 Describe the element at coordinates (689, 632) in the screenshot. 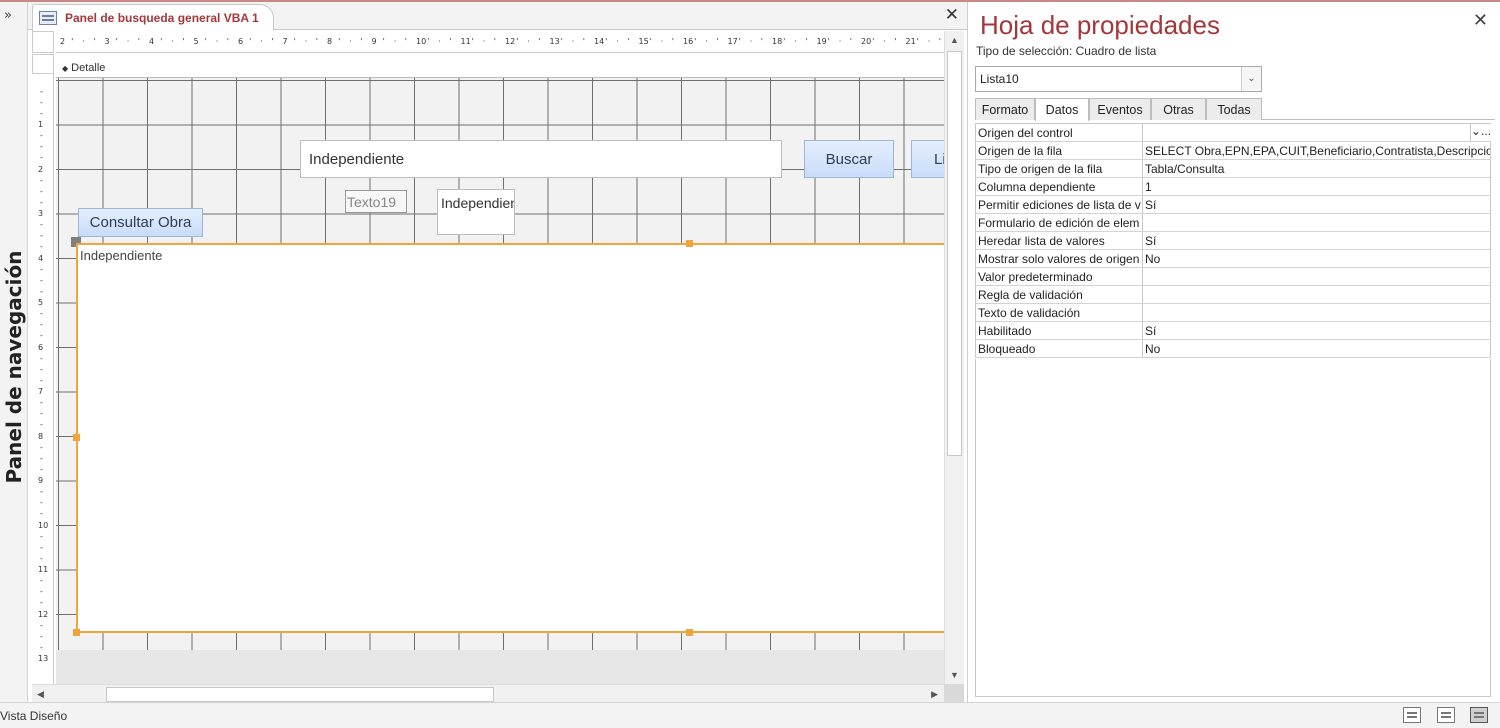

I see `resize-handle-bottom` at that location.